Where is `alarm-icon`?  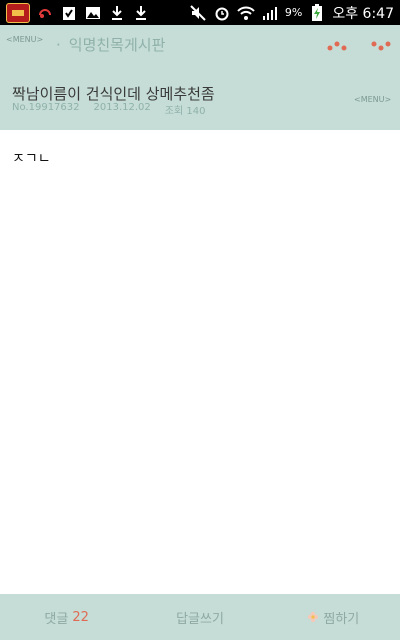
alarm-icon is located at coordinates (222, 13).